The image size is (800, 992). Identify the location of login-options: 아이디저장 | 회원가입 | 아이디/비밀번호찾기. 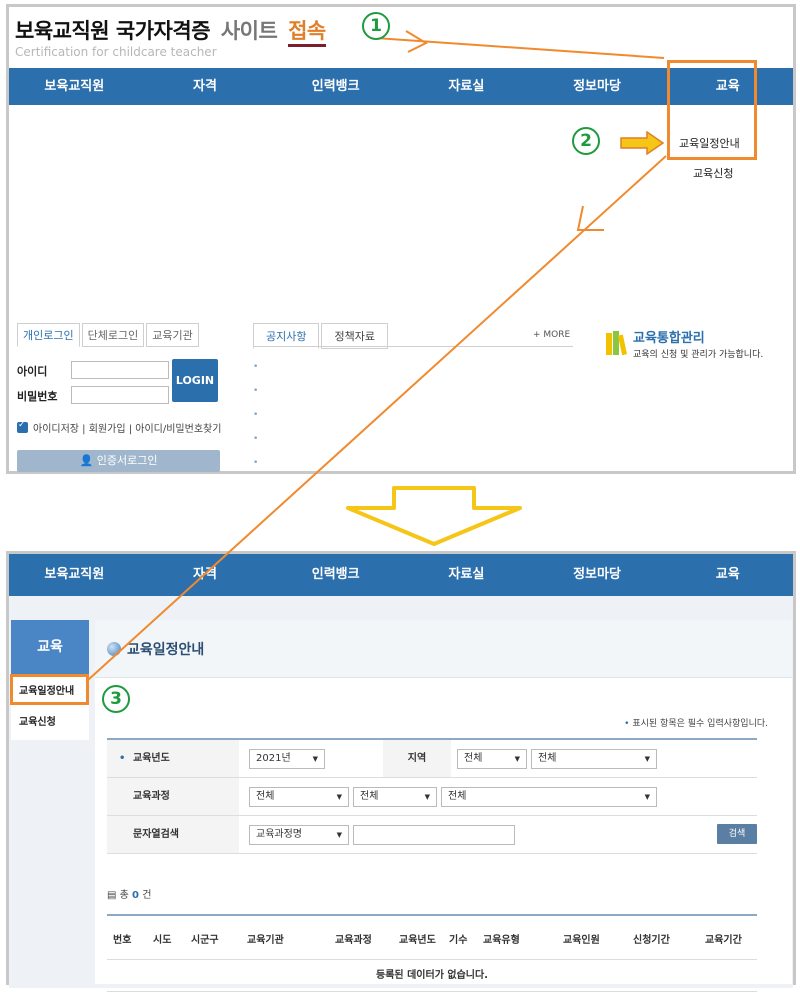
(119, 427).